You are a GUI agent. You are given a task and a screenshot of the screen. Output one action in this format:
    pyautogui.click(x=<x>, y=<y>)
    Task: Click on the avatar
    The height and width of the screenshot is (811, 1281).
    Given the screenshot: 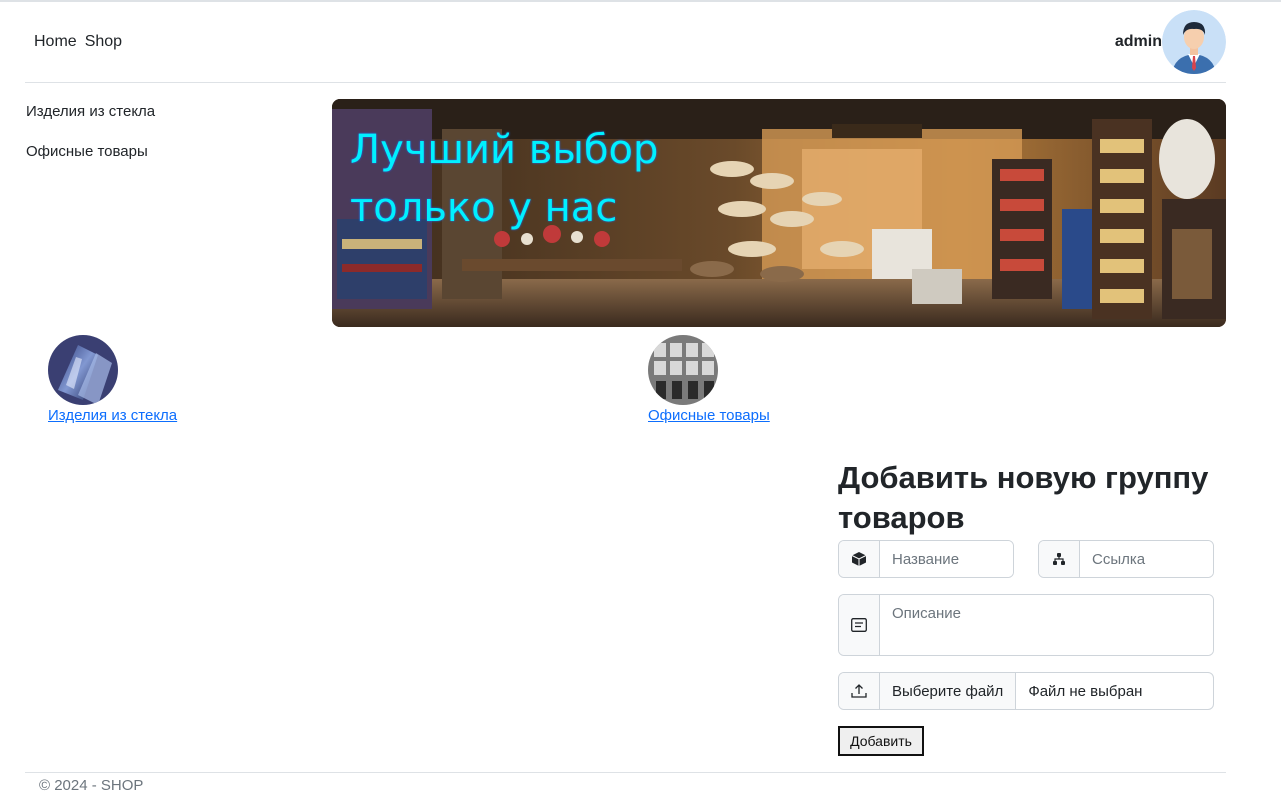 What is the action you would take?
    pyautogui.click(x=1194, y=42)
    